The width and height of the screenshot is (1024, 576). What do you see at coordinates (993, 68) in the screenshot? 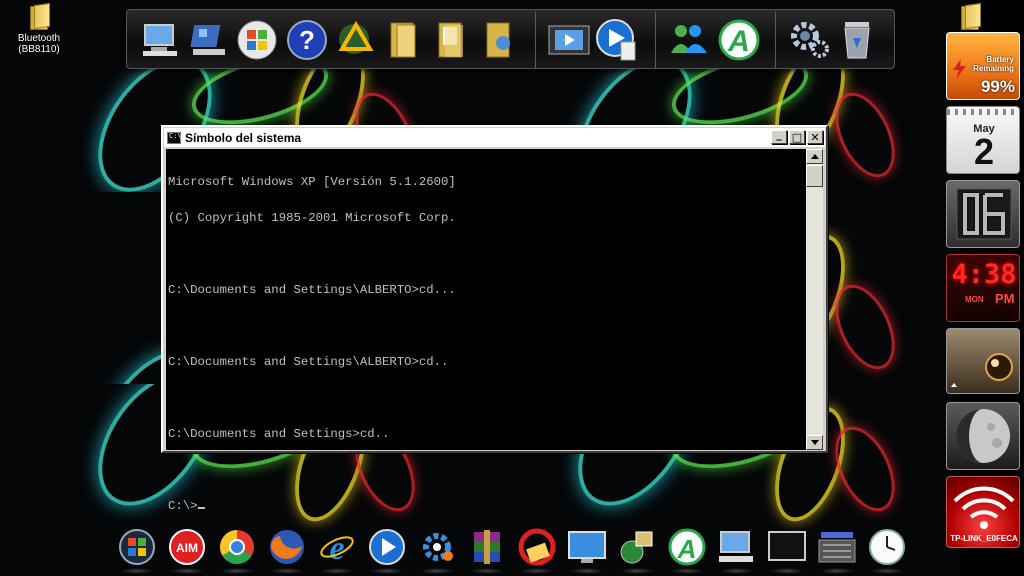
I see `battery-subtitle: Remaining` at bounding box center [993, 68].